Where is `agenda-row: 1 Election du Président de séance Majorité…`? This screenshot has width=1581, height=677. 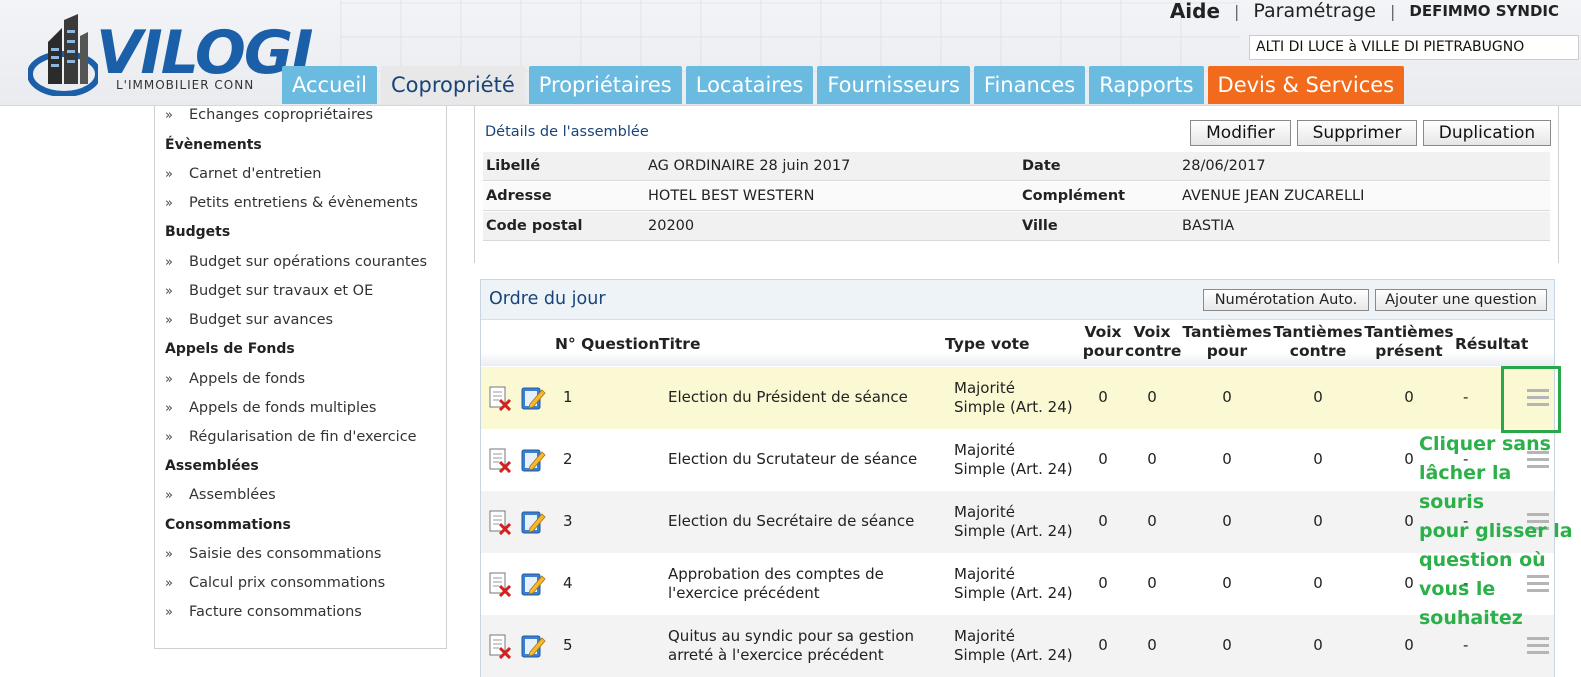
agenda-row: 1 Election du Président de séance Majorité… is located at coordinates (1017, 398).